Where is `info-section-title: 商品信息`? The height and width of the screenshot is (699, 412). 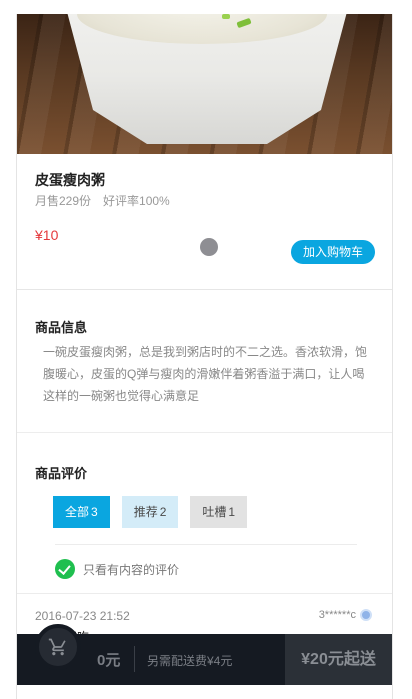
info-section-title: 商品信息 is located at coordinates (61, 327).